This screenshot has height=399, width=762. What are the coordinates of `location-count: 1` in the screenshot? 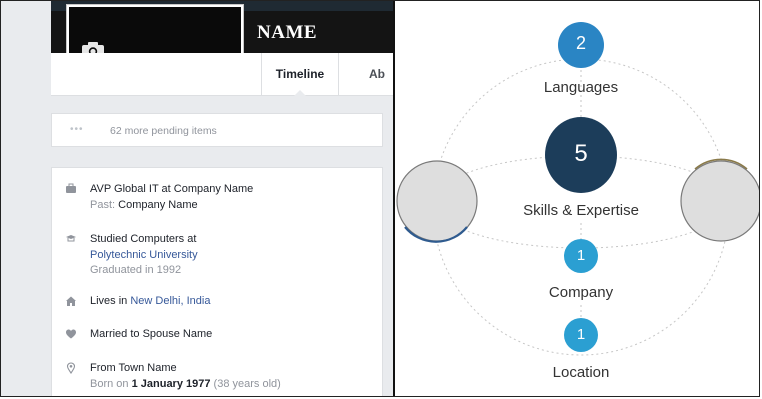 It's located at (581, 334).